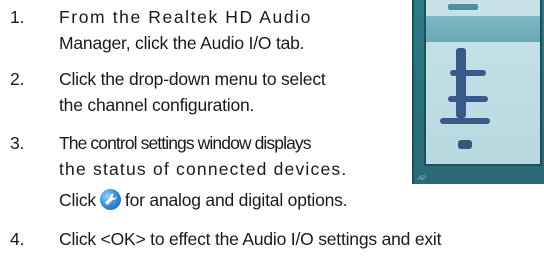 This screenshot has height=264, width=544. Describe the element at coordinates (483, 83) in the screenshot. I see `audio-io-panel` at that location.